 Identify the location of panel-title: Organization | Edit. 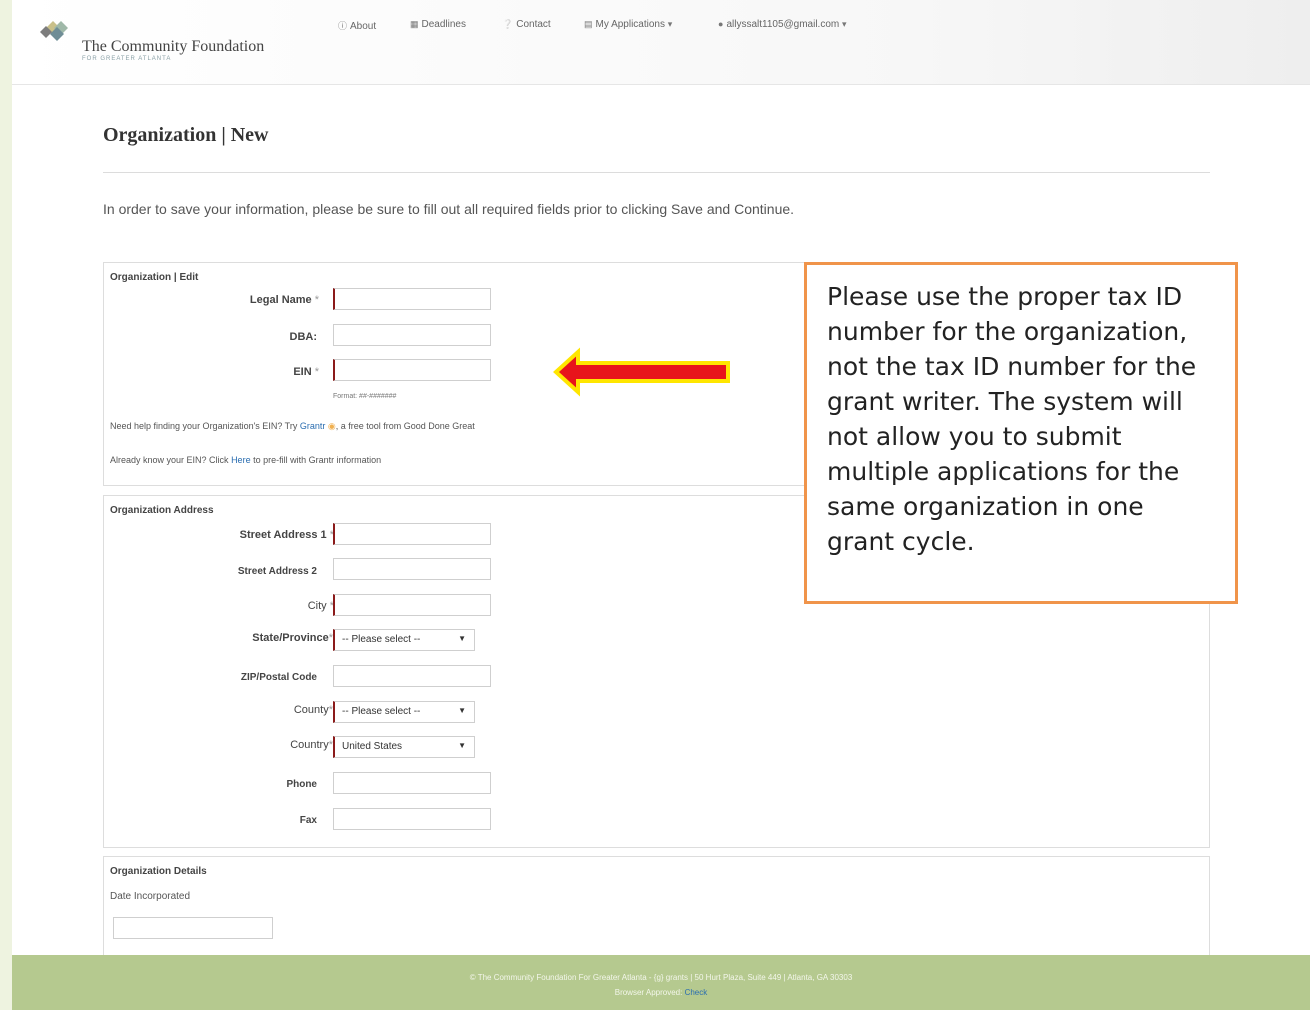
(154, 277).